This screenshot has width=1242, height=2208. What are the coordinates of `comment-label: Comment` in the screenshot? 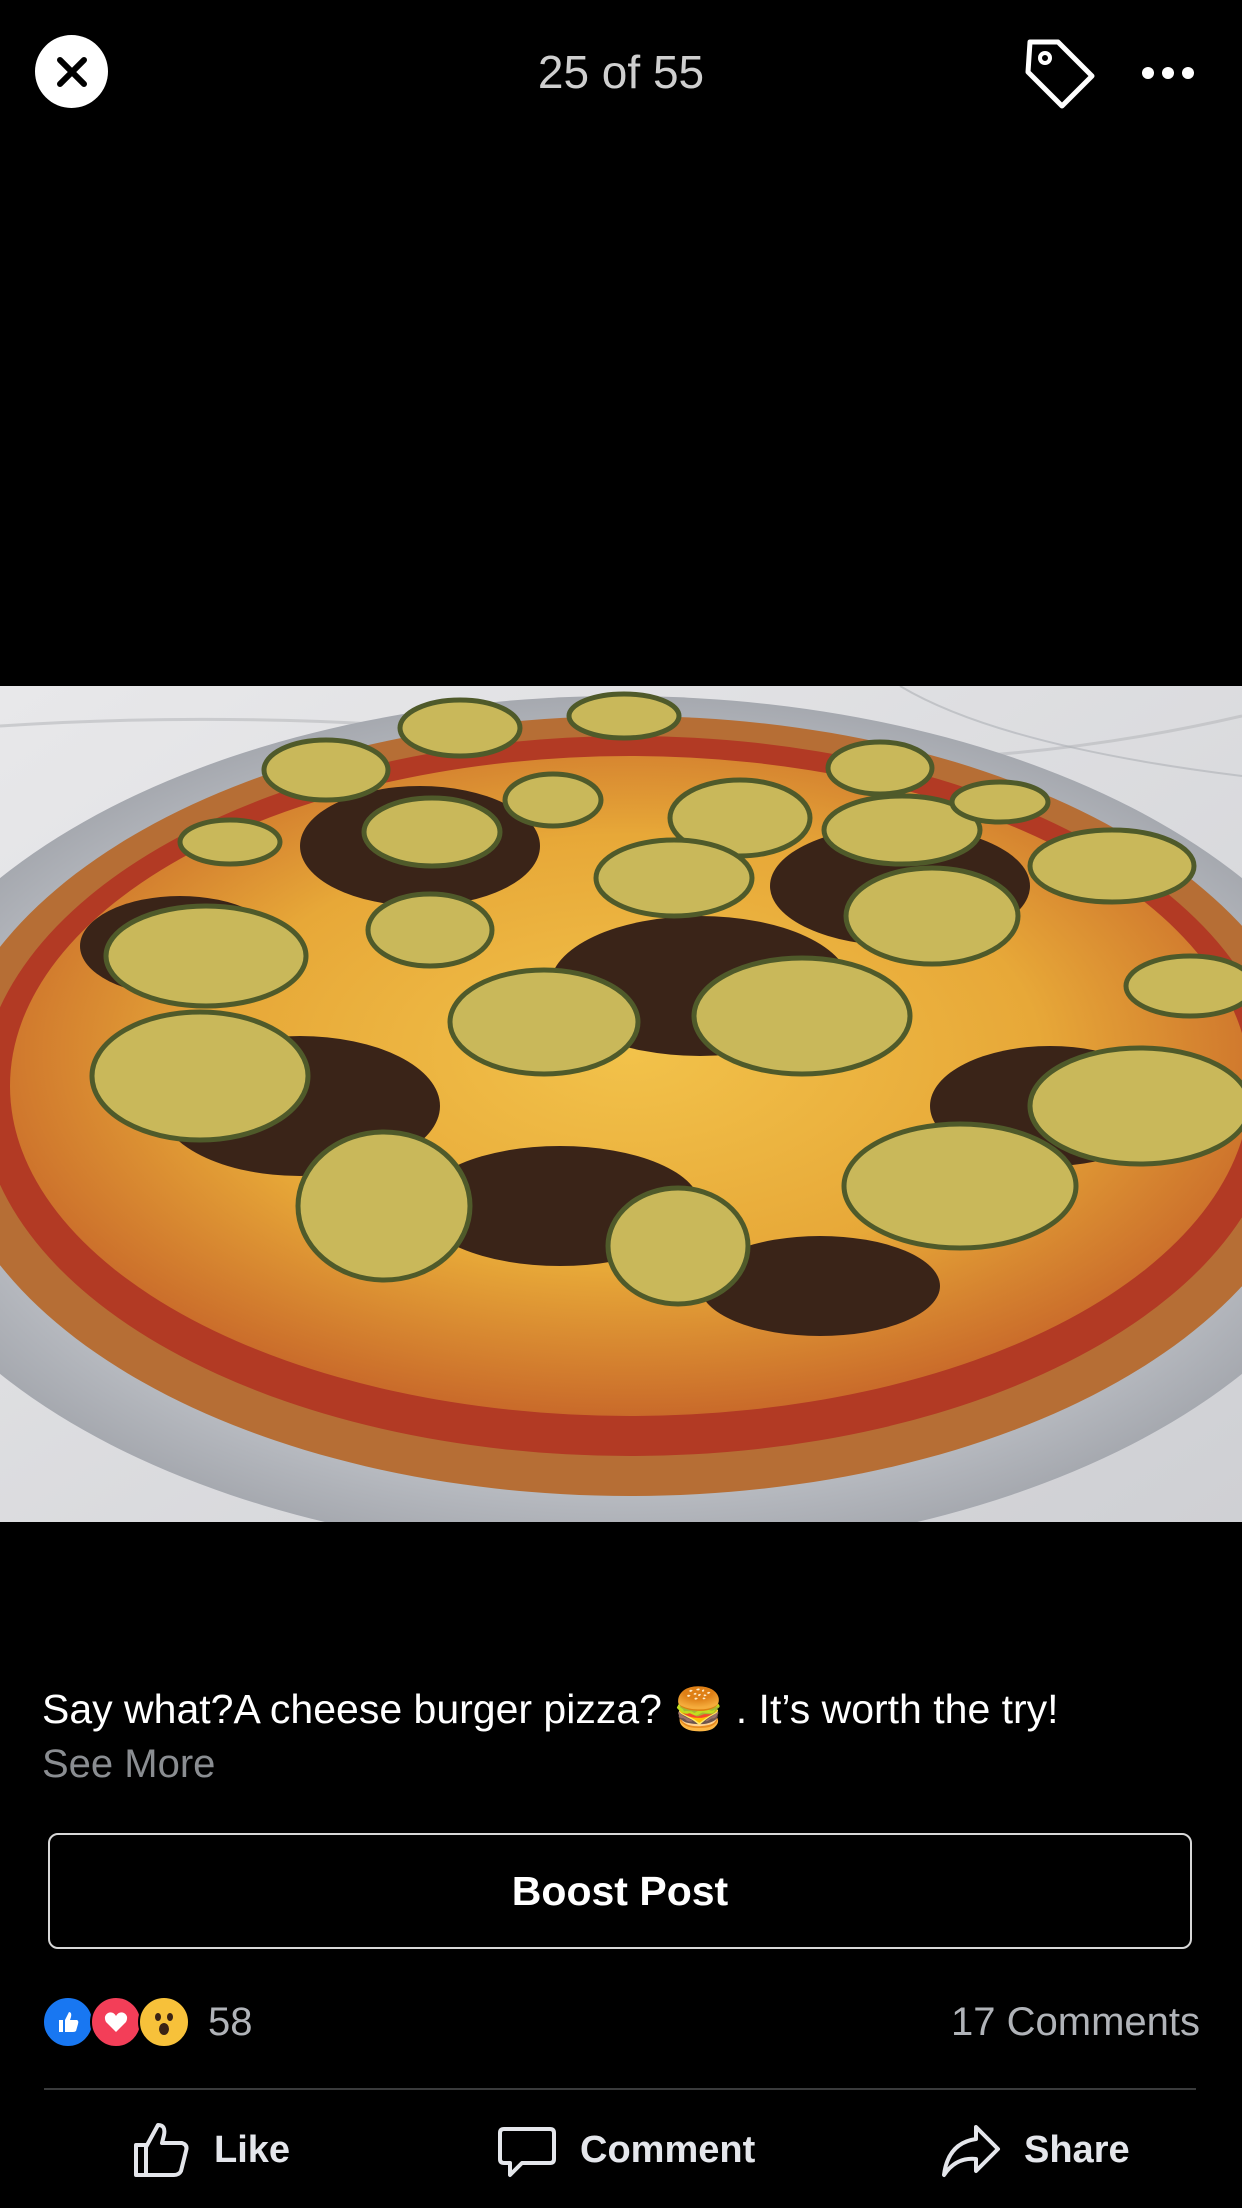 It's located at (668, 2149).